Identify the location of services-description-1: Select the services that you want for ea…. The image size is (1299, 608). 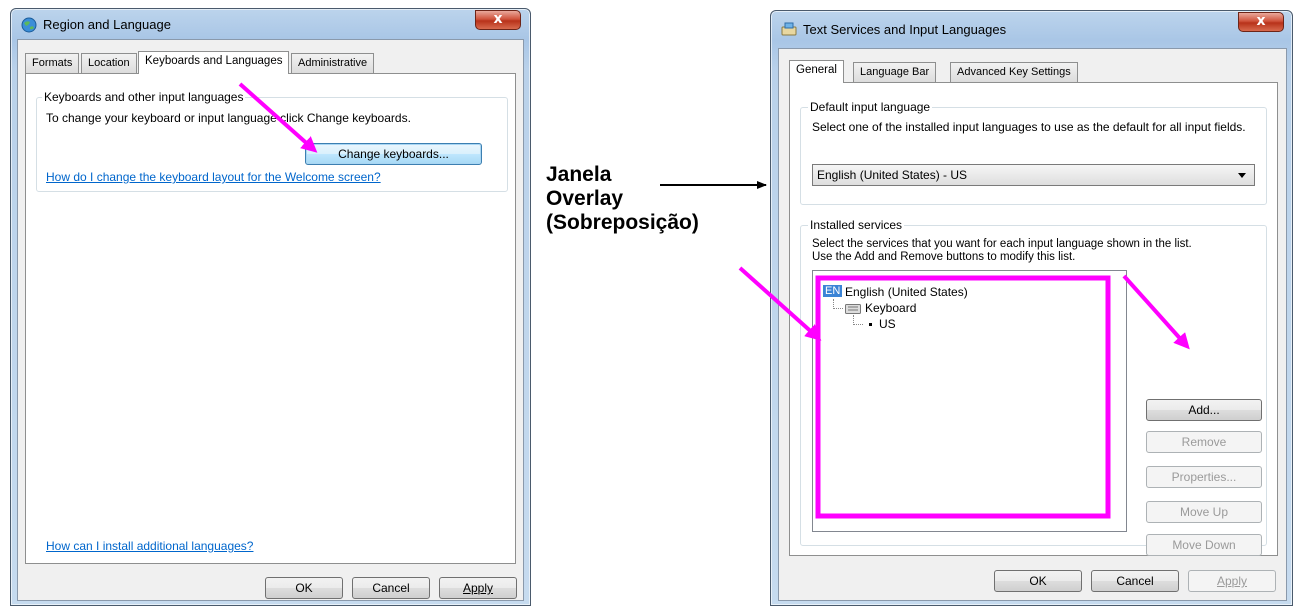
(1002, 244).